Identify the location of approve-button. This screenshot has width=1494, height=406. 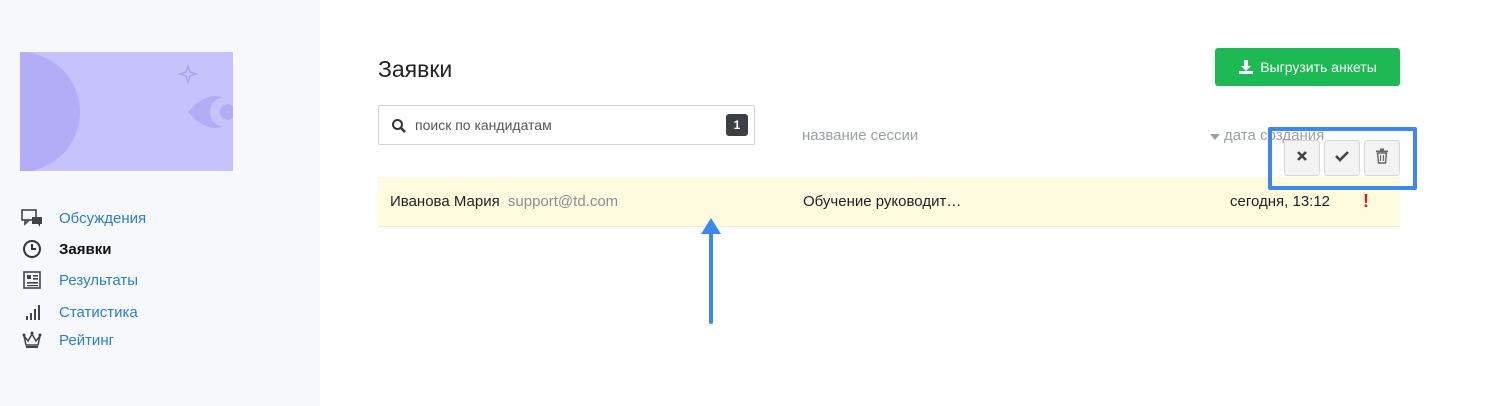
(1342, 158).